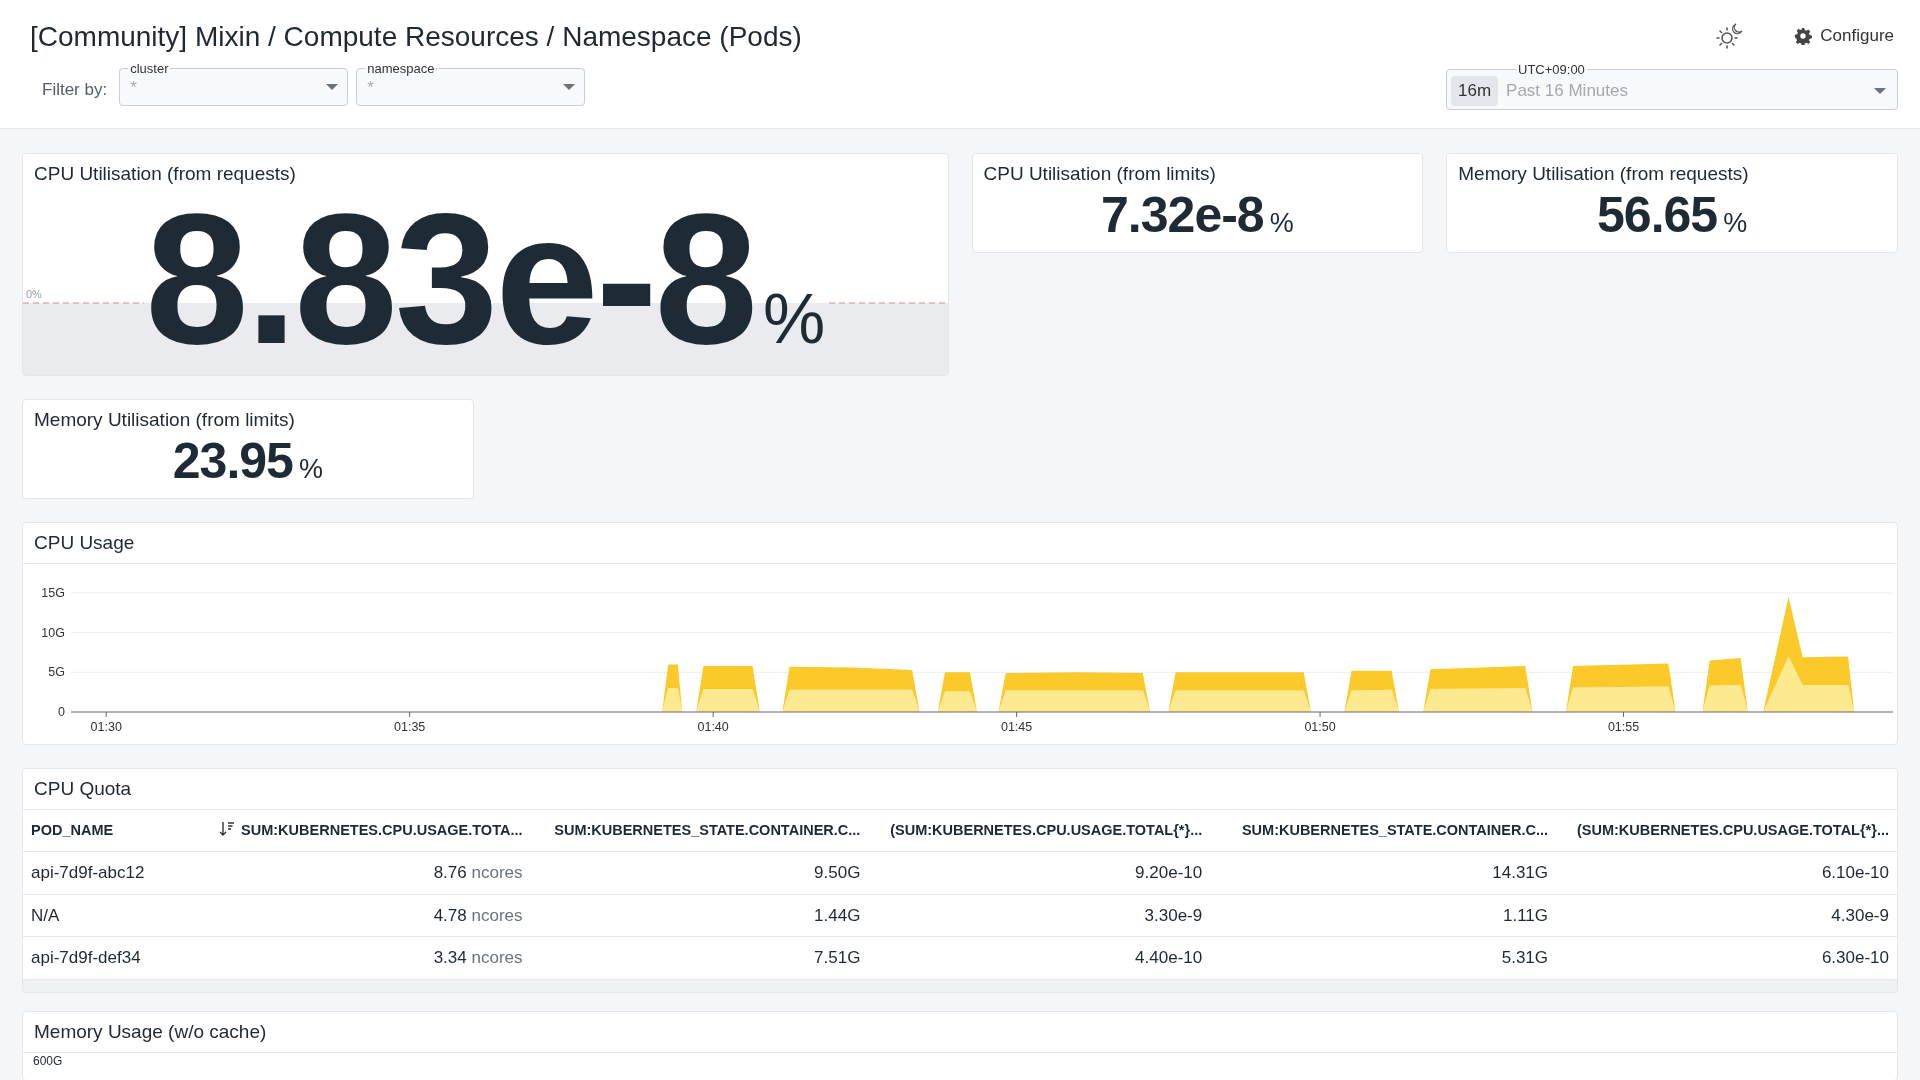  I want to click on panel-title: CPU Utilisation (from requests), so click(165, 174).